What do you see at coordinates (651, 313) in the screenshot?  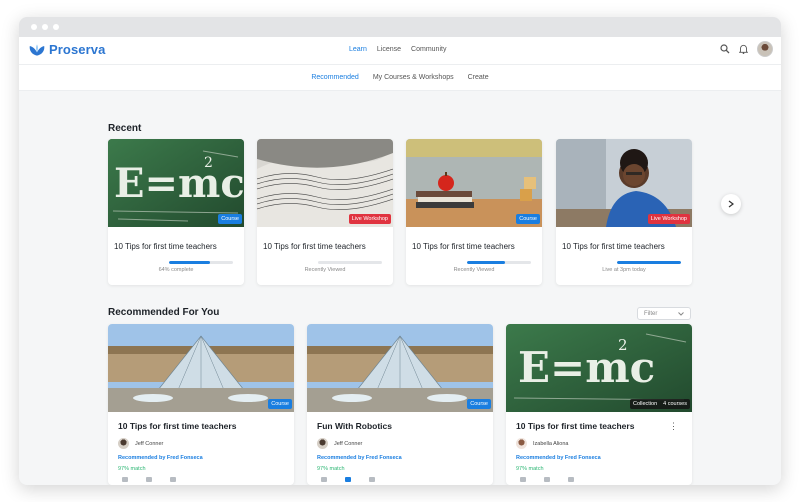 I see `filter-label: Filter` at bounding box center [651, 313].